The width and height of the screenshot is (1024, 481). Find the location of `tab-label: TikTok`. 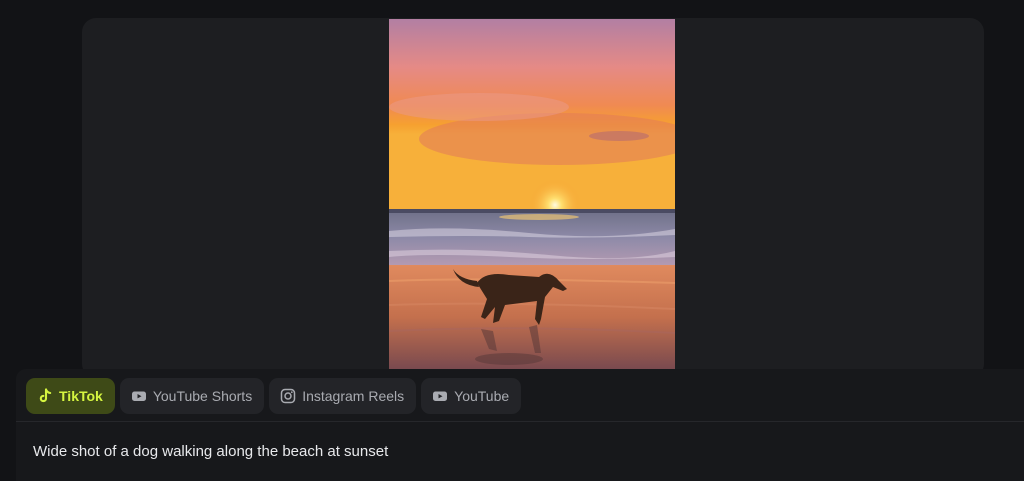

tab-label: TikTok is located at coordinates (81, 396).